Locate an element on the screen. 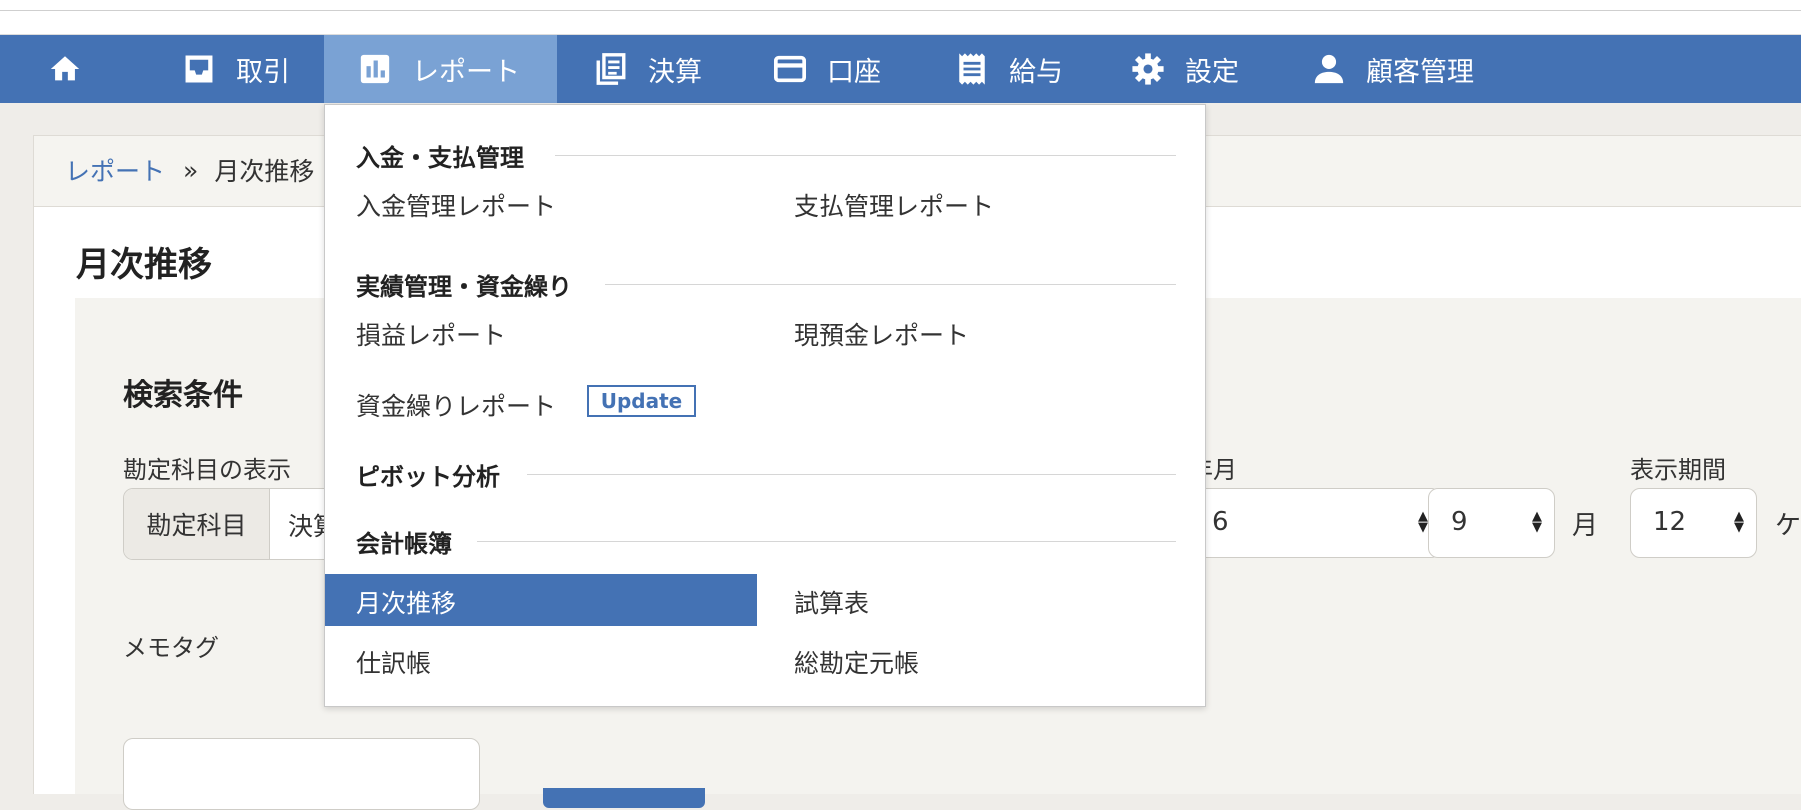  section-title-payments: 入金・支払管理 is located at coordinates (440, 158).